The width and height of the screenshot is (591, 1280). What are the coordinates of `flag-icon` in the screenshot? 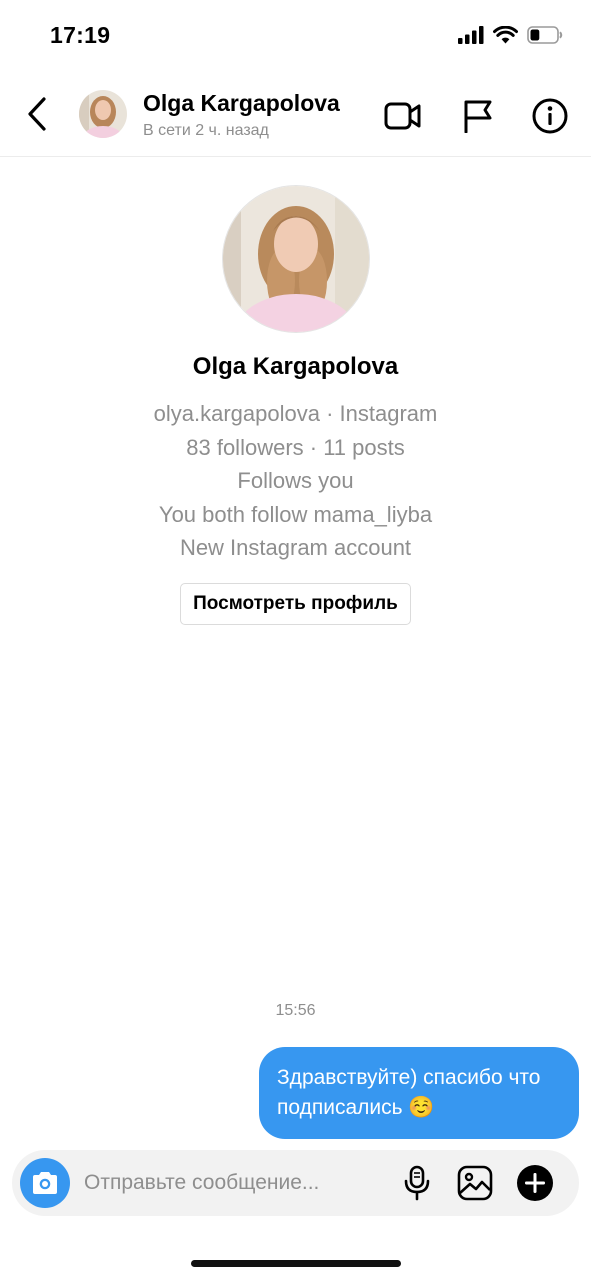 It's located at (478, 116).